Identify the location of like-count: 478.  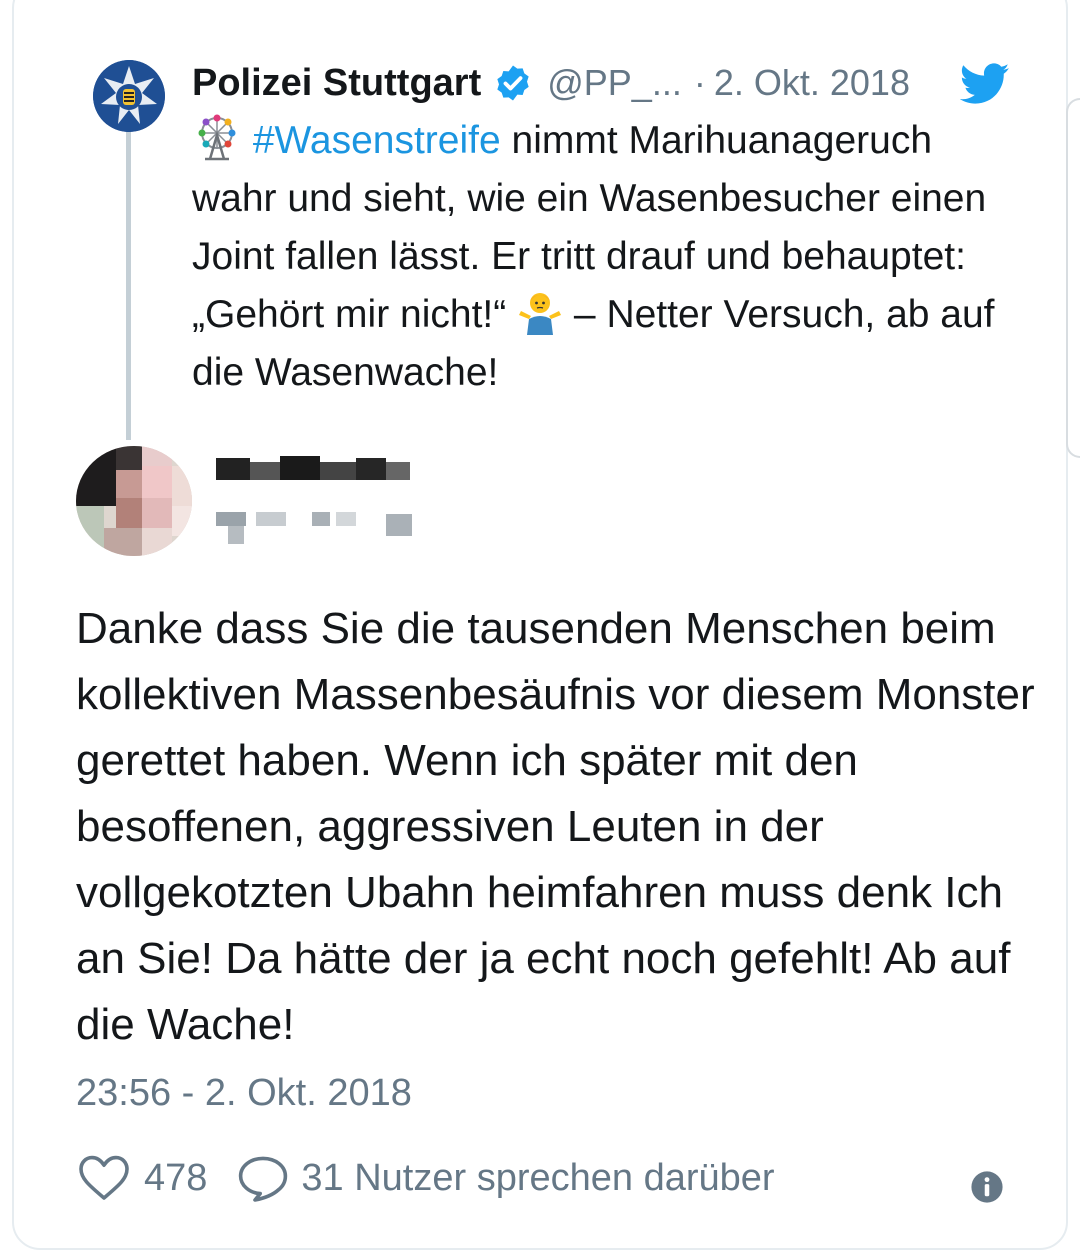
(175, 1178).